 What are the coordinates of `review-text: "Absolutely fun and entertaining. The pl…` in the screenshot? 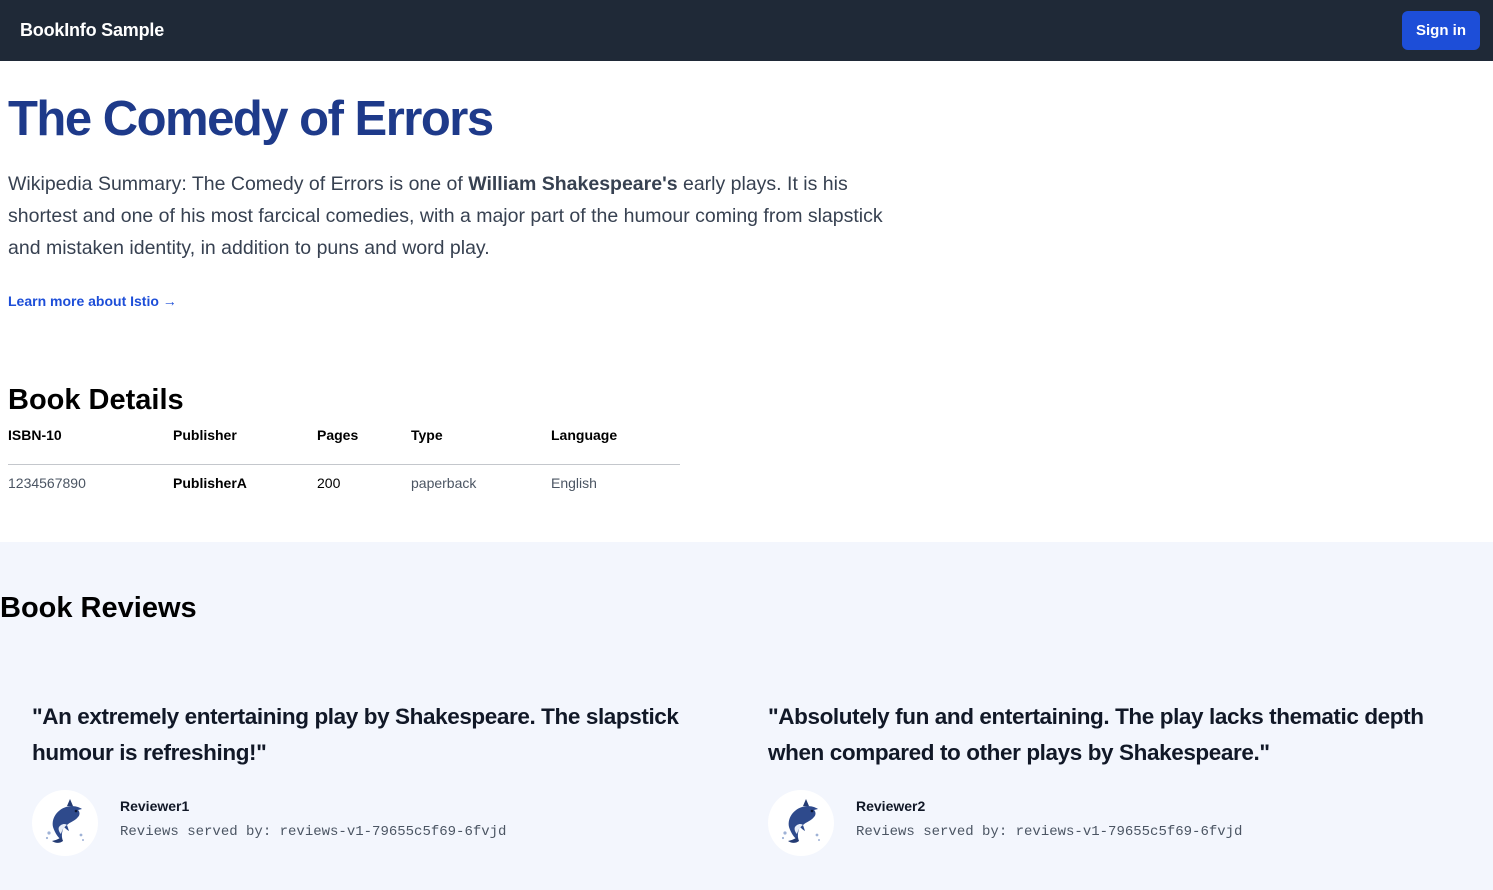 It's located at (1096, 734).